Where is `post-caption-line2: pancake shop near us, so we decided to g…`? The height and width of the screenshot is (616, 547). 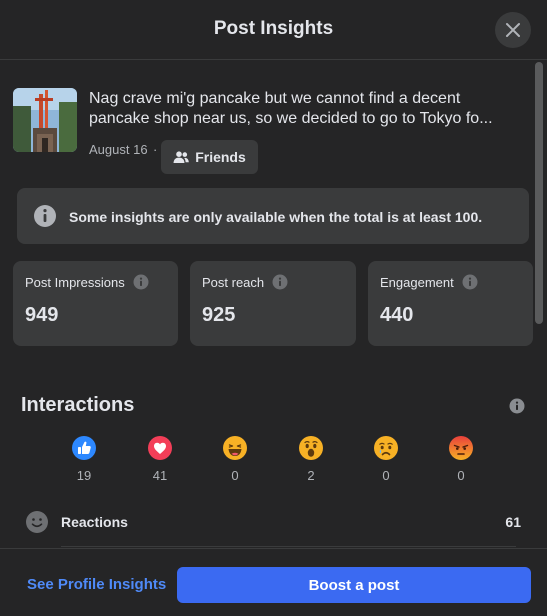
post-caption-line2: pancake shop near us, so we decided to g… is located at coordinates (291, 118).